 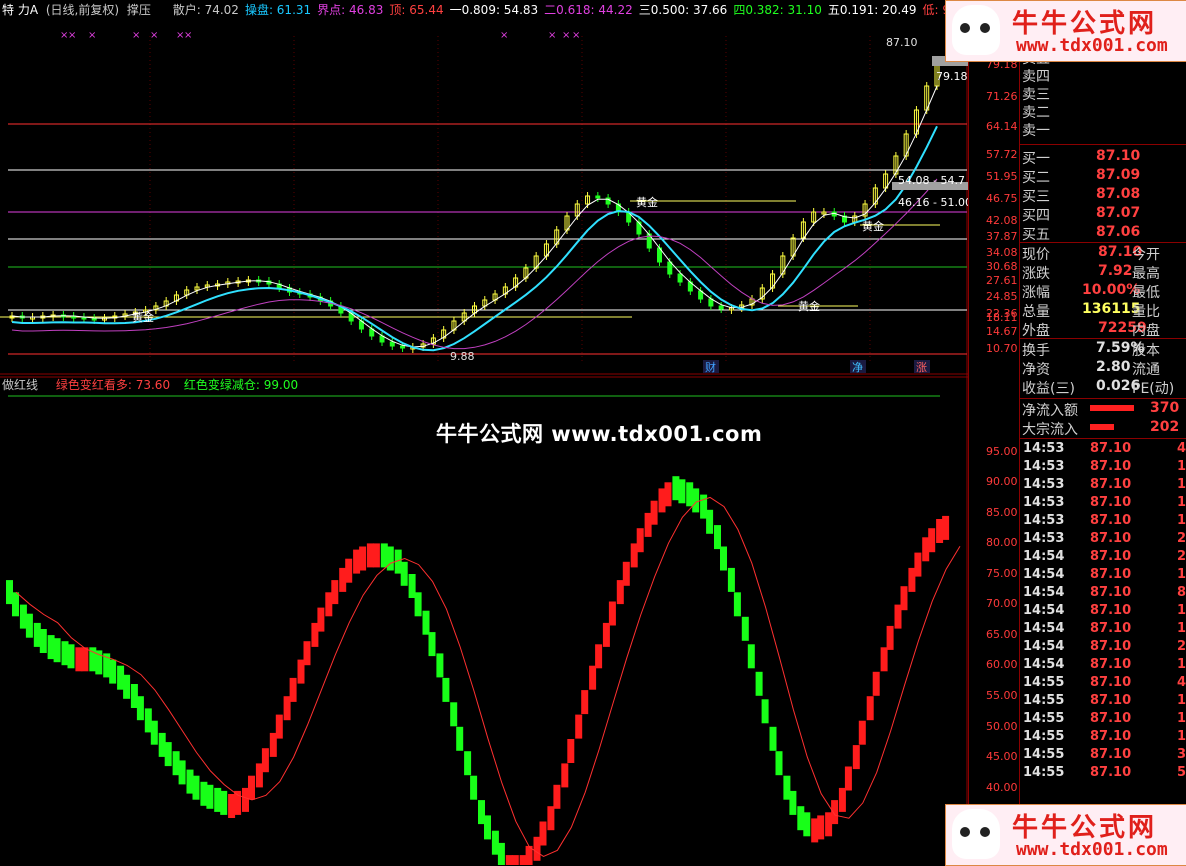 I want to click on tick-row: 14:54 87.10 8, so click(x=1103, y=594).